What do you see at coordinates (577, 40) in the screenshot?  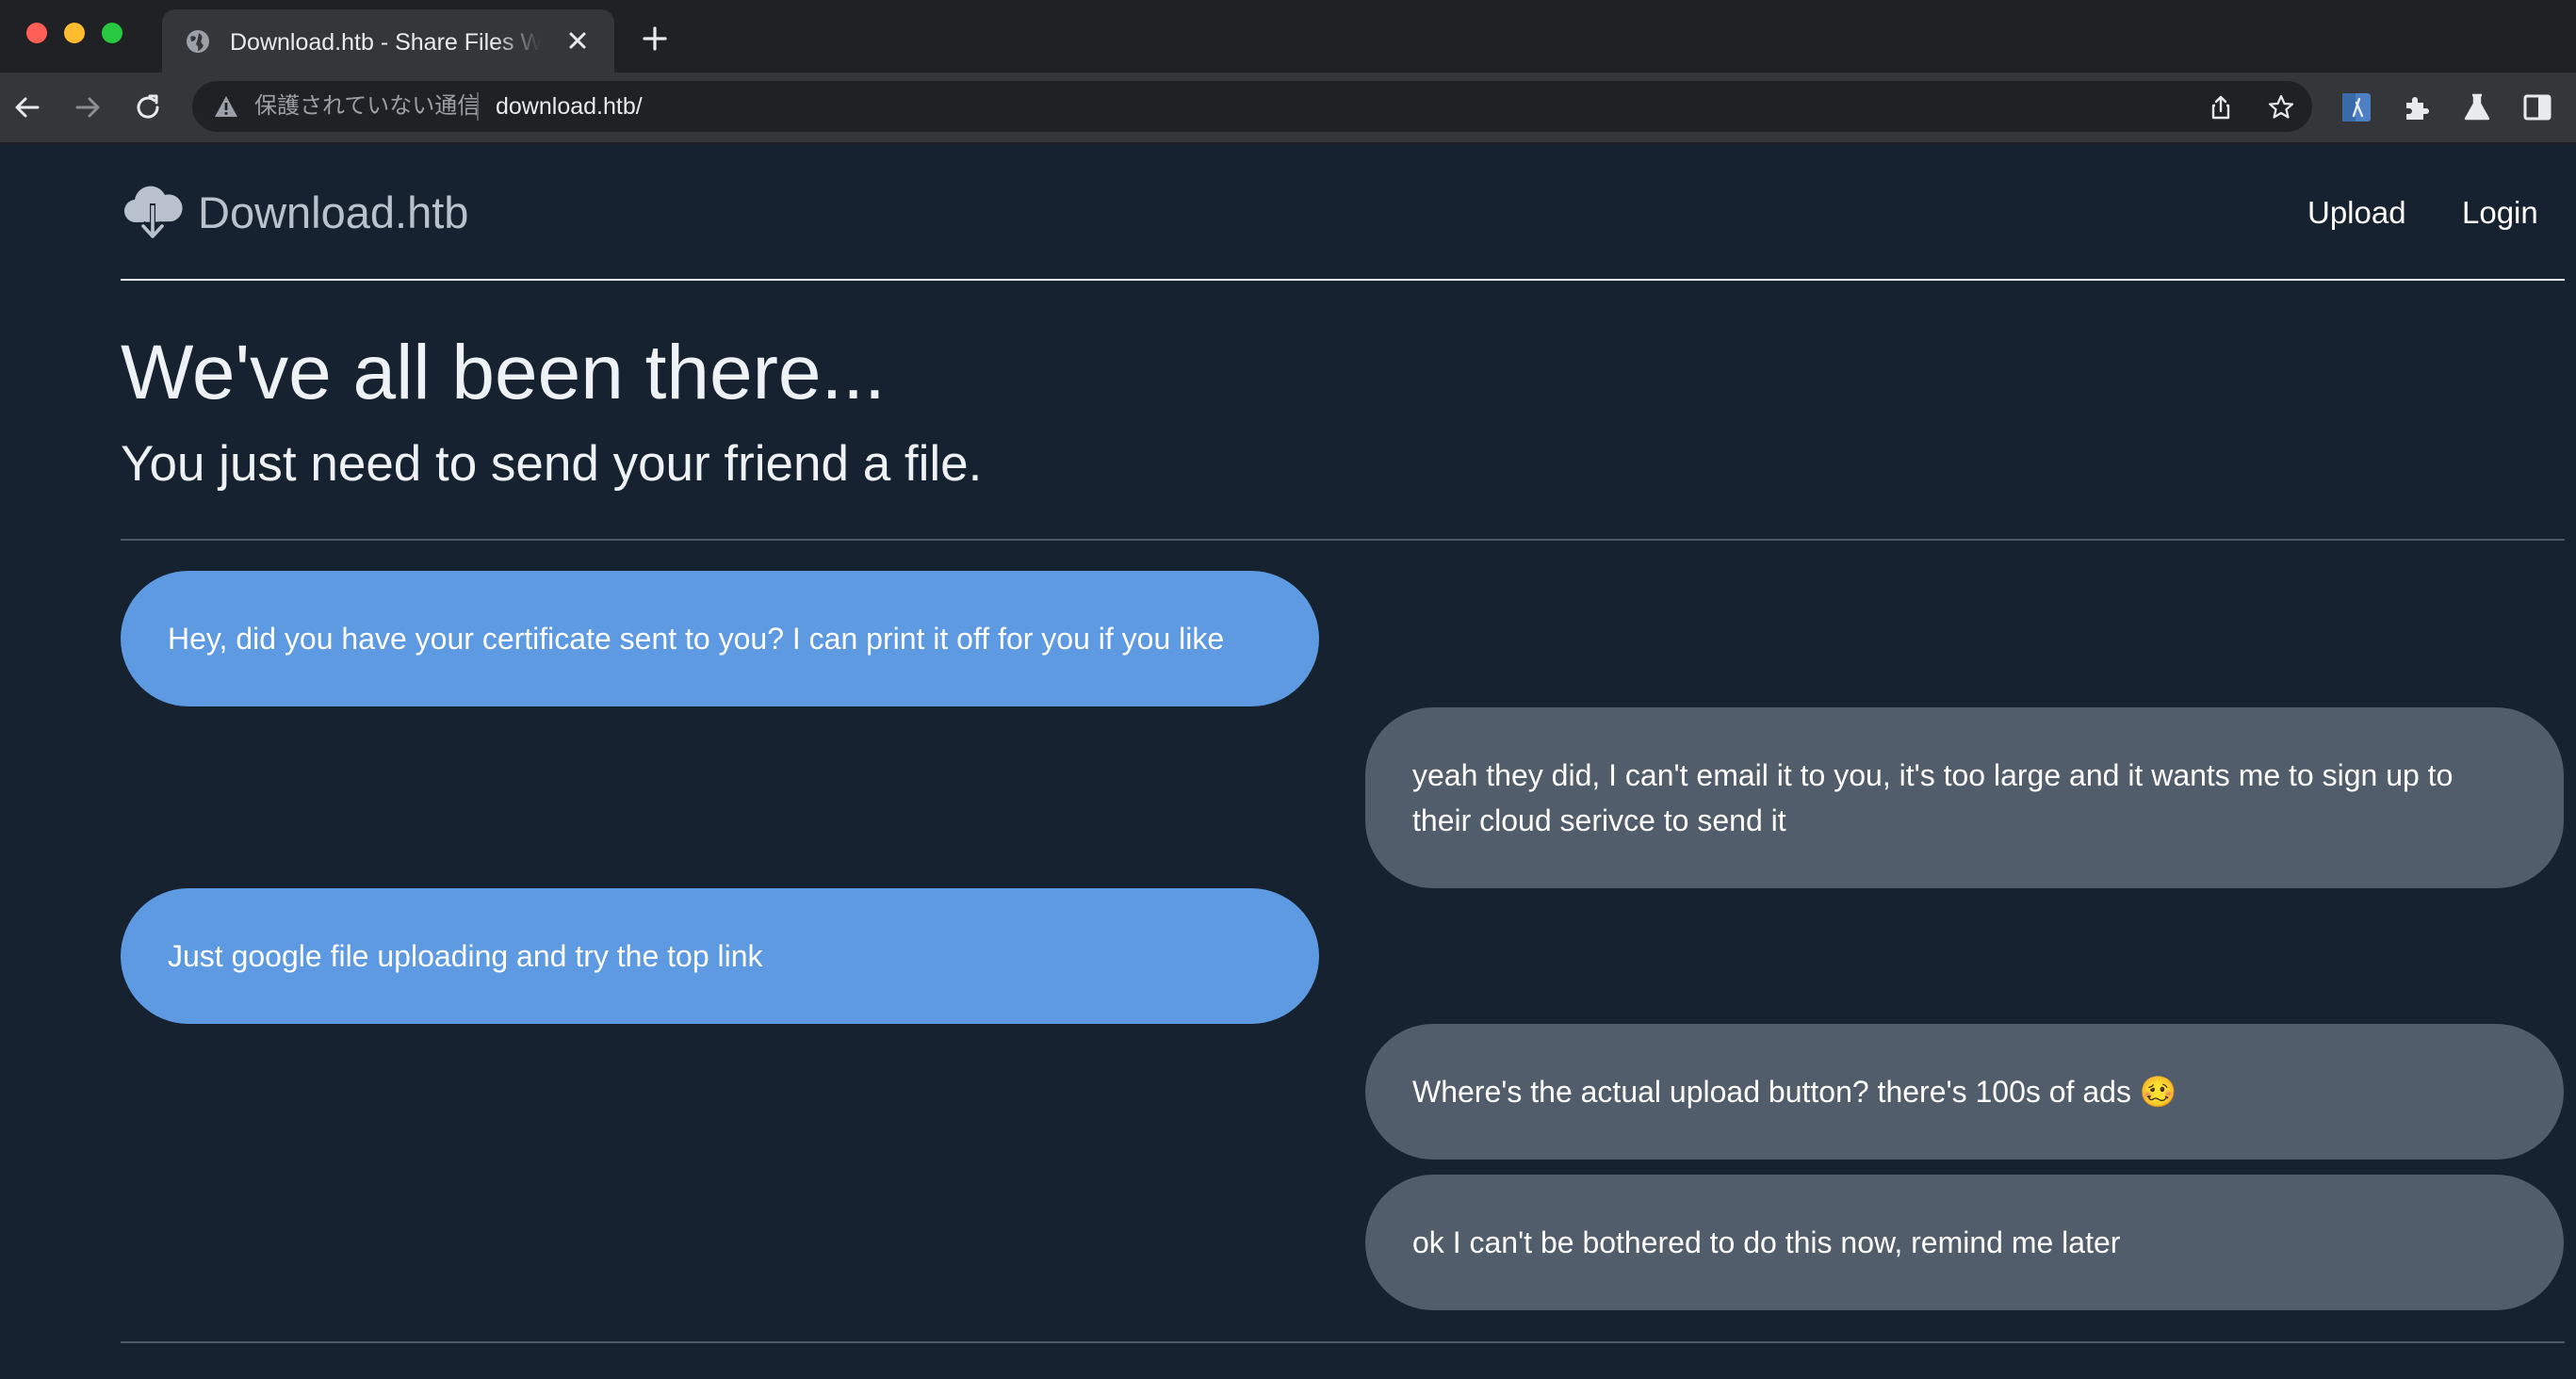 I see `close-tab-icon` at bounding box center [577, 40].